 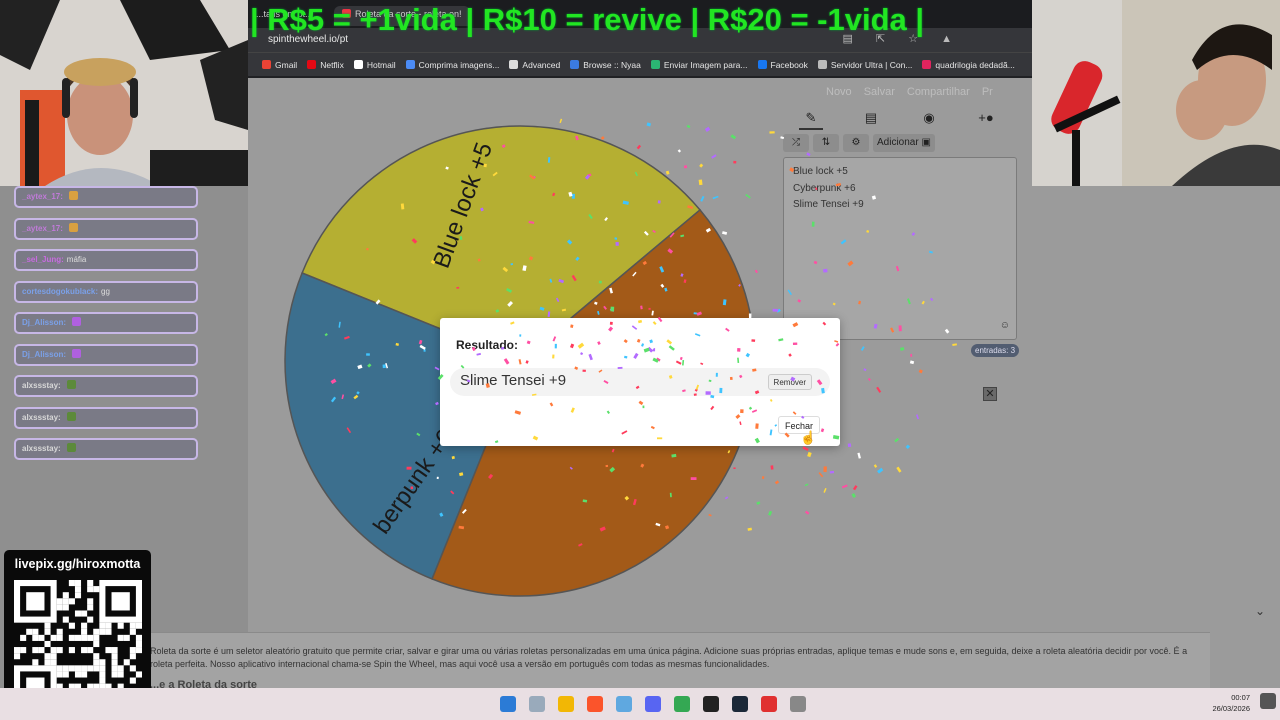 I want to click on edit-tab-pencil-icon: ✎, so click(x=811, y=120).